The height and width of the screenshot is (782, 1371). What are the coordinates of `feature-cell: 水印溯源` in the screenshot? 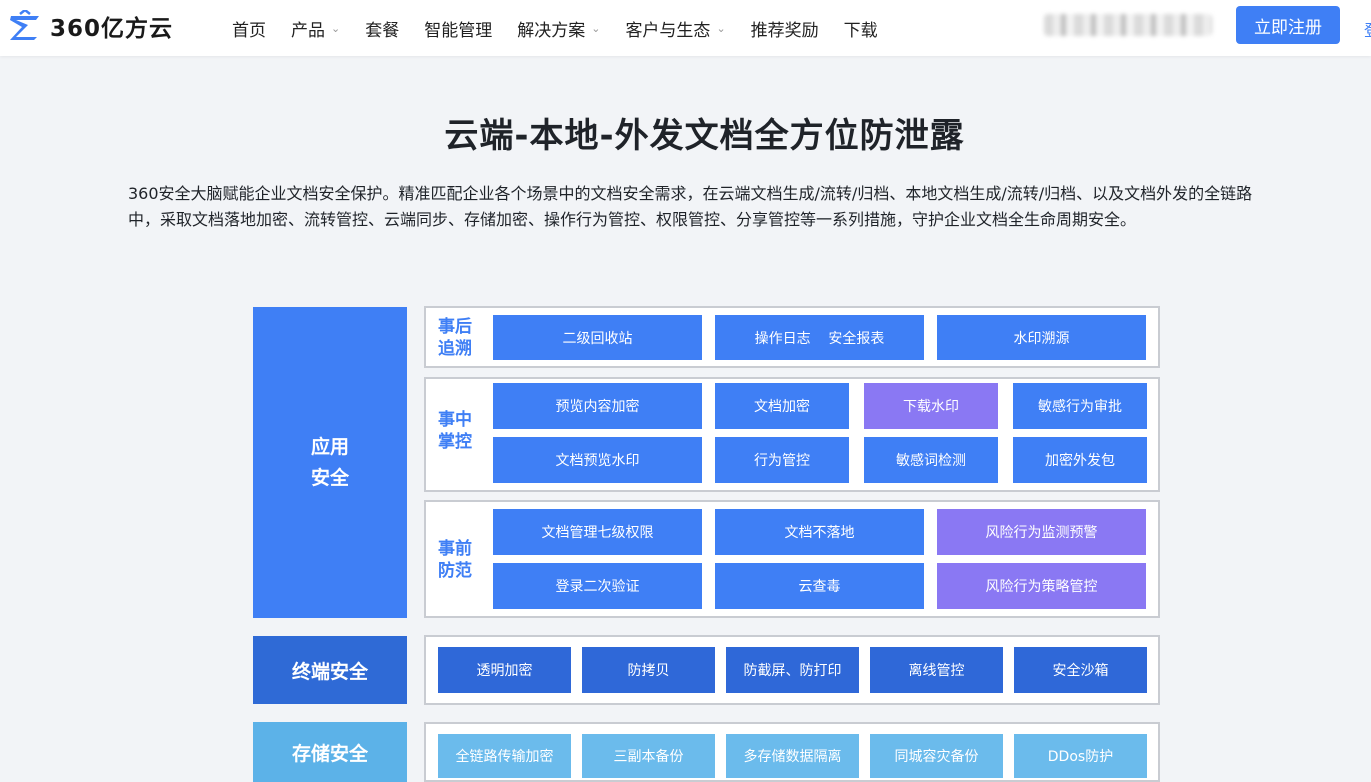 It's located at (1041, 337).